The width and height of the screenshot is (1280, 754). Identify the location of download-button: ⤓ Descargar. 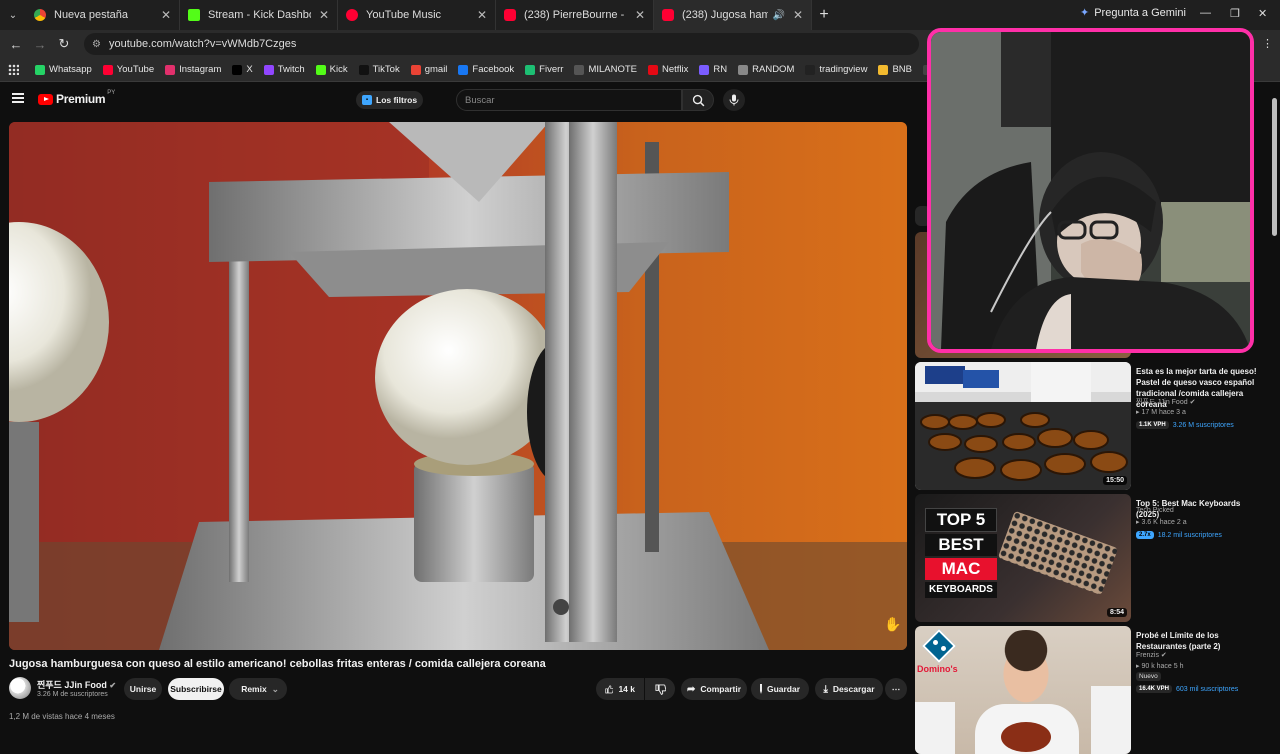
(849, 689).